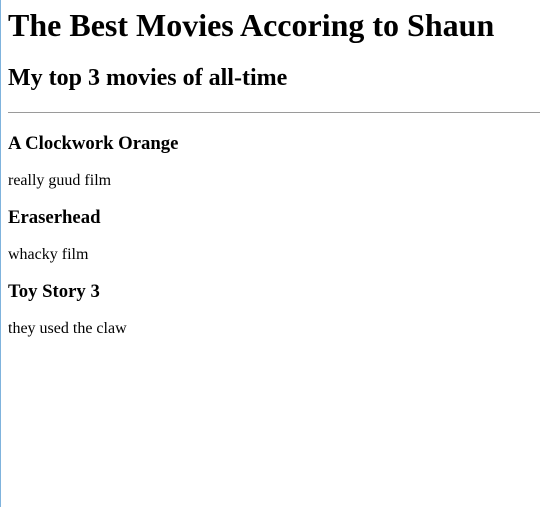 Image resolution: width=540 pixels, height=507 pixels. I want to click on section-divider, so click(274, 112).